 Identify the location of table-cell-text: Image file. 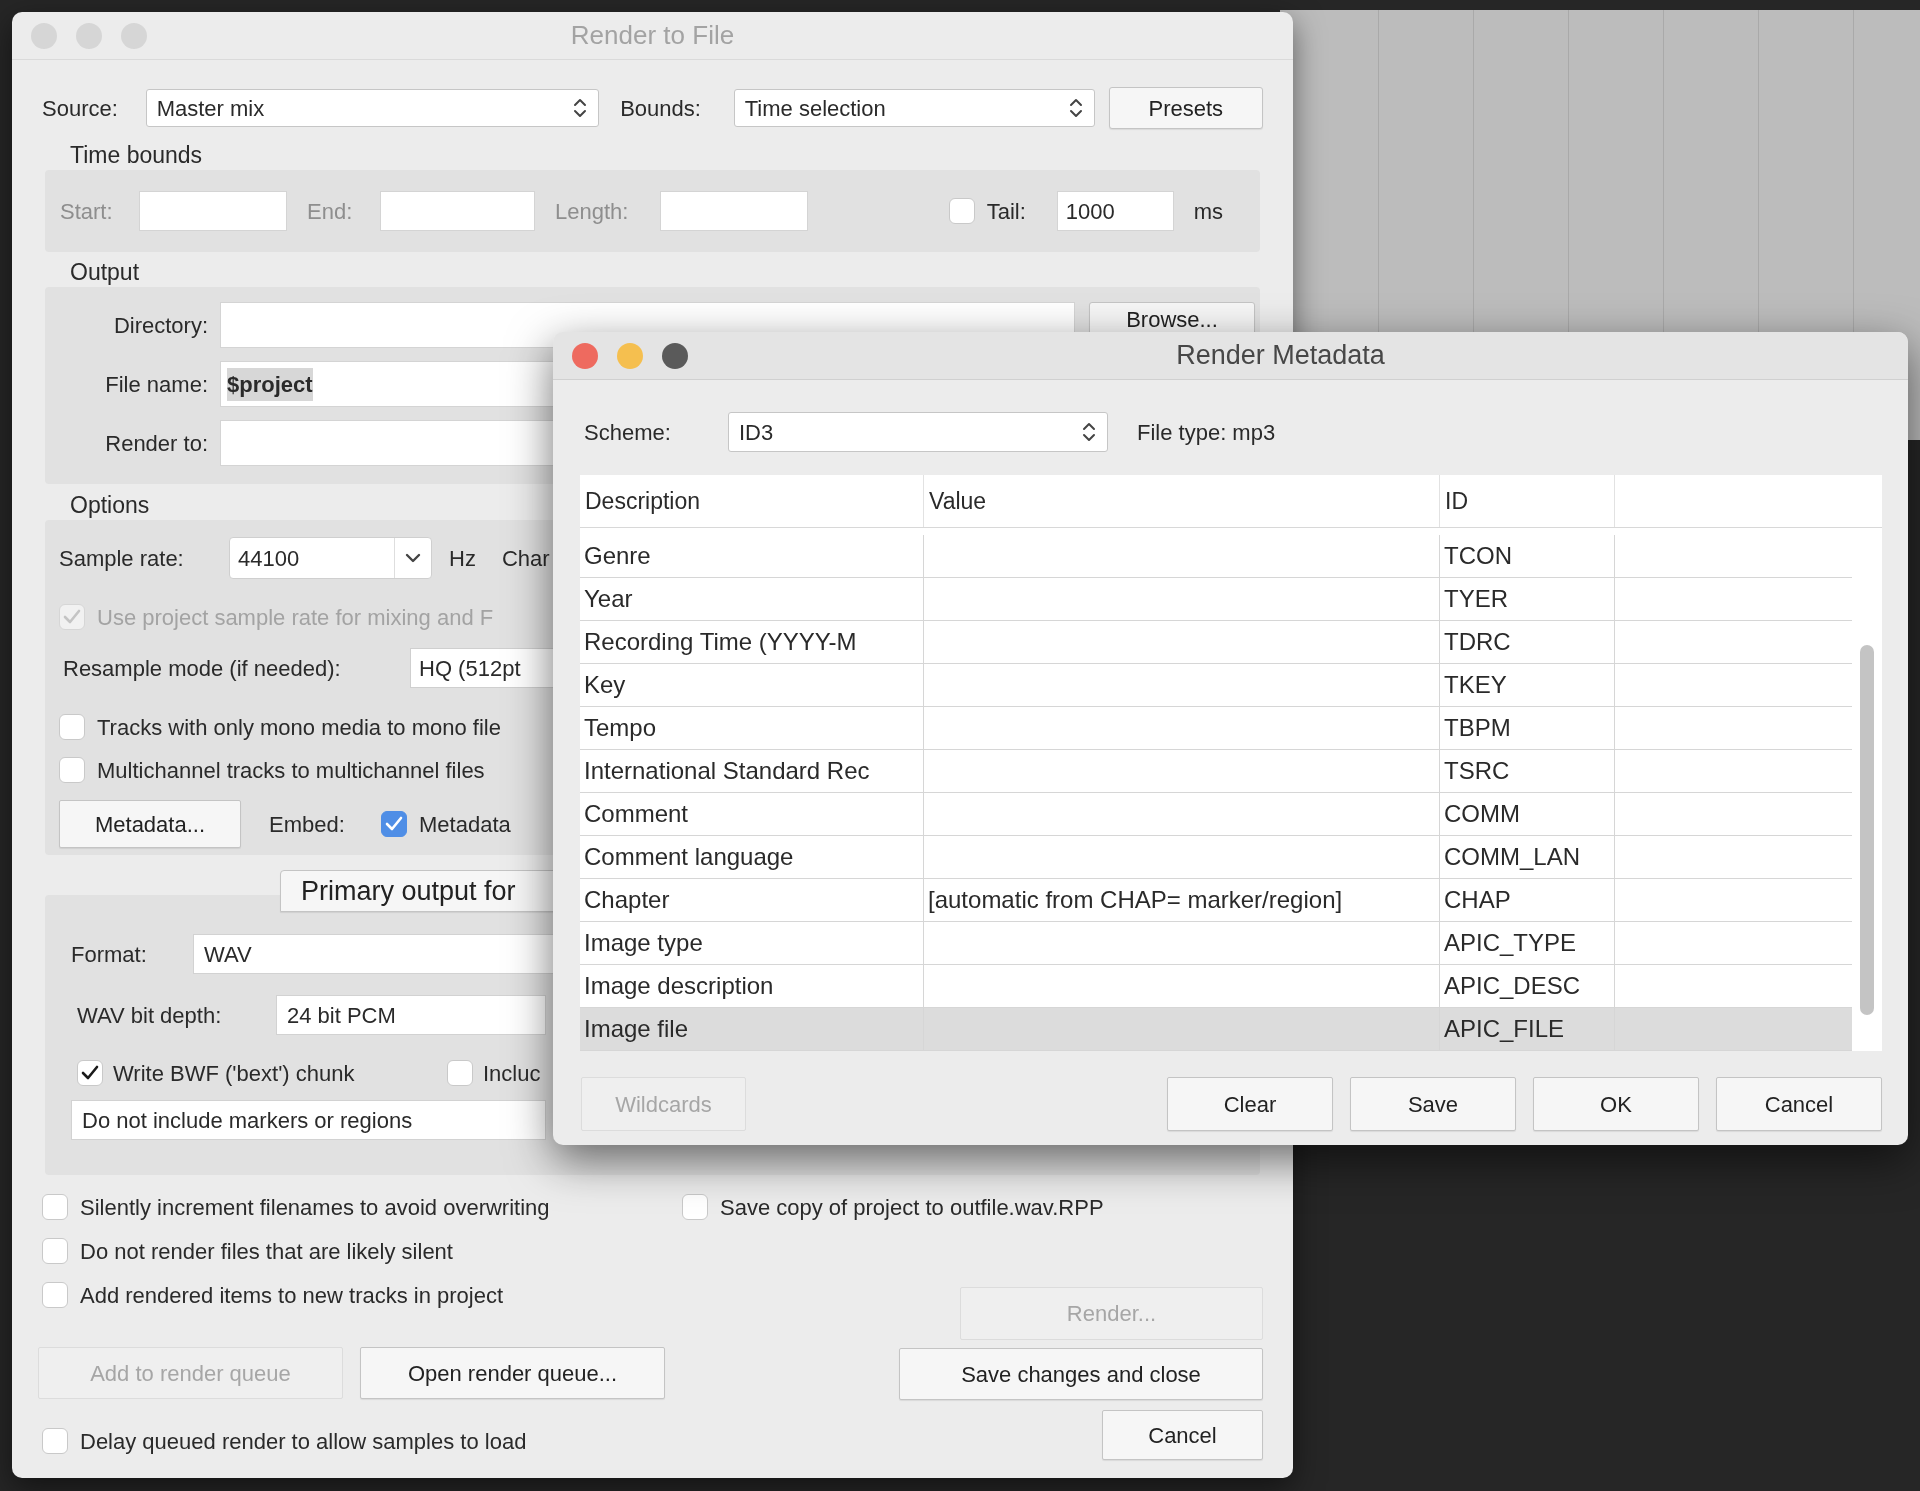
(636, 1029).